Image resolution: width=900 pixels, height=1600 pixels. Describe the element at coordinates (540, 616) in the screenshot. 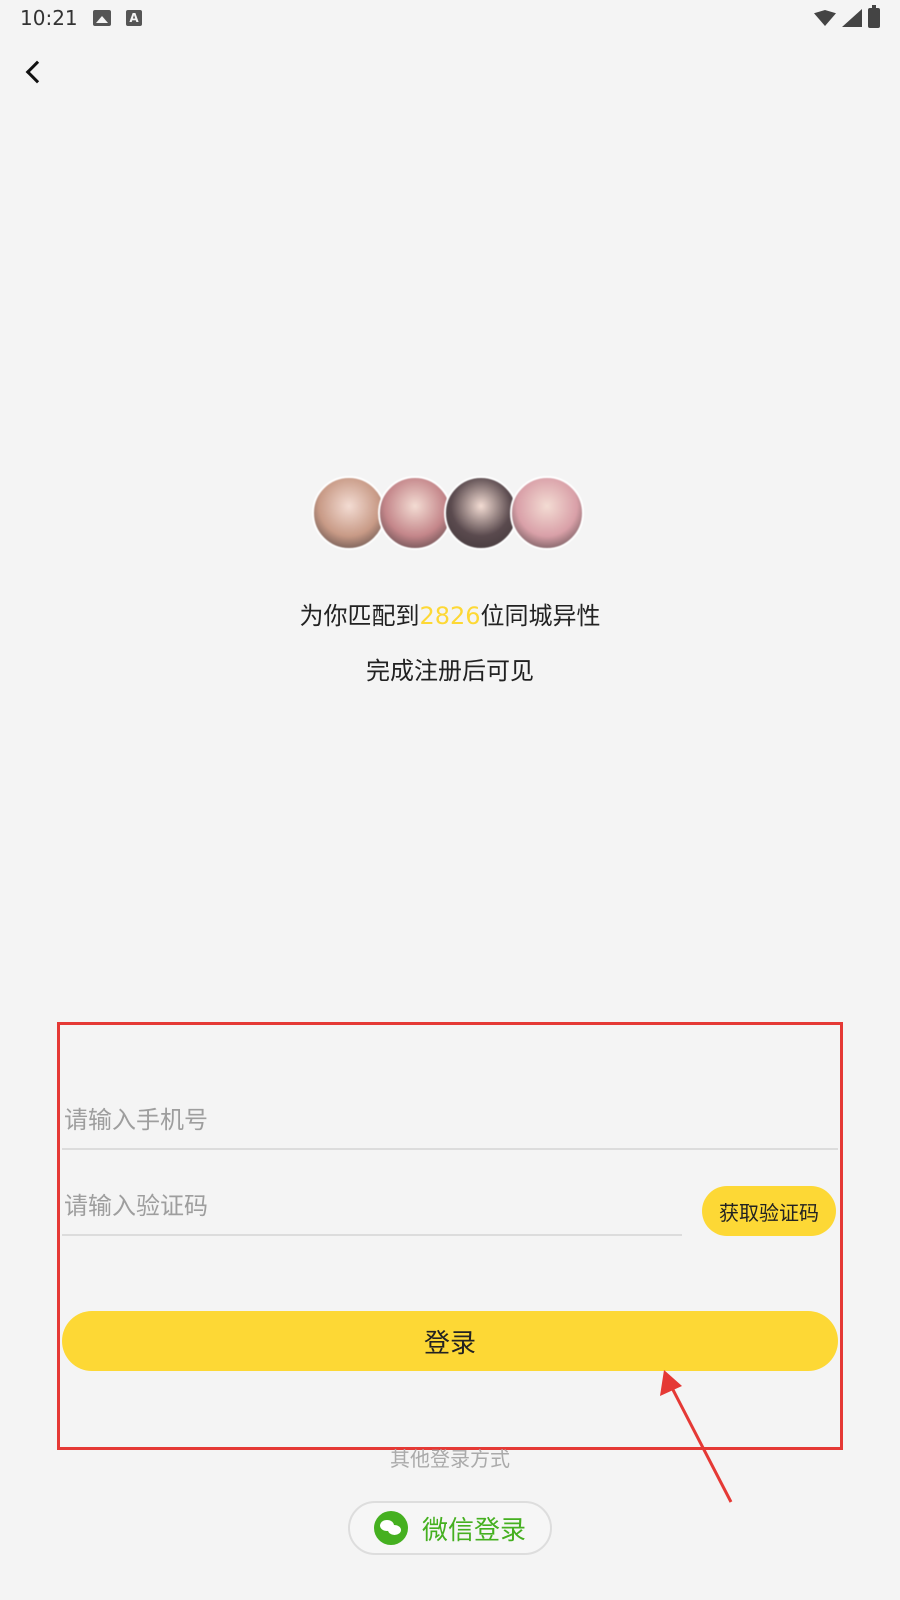

I see `match-suffix: 位同城异性` at that location.